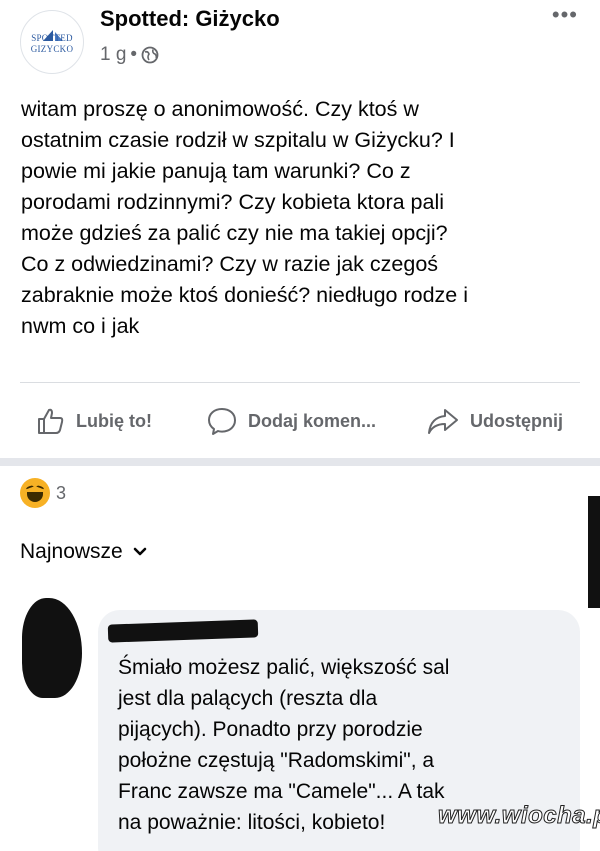  Describe the element at coordinates (300, 462) in the screenshot. I see `section-separator` at that location.